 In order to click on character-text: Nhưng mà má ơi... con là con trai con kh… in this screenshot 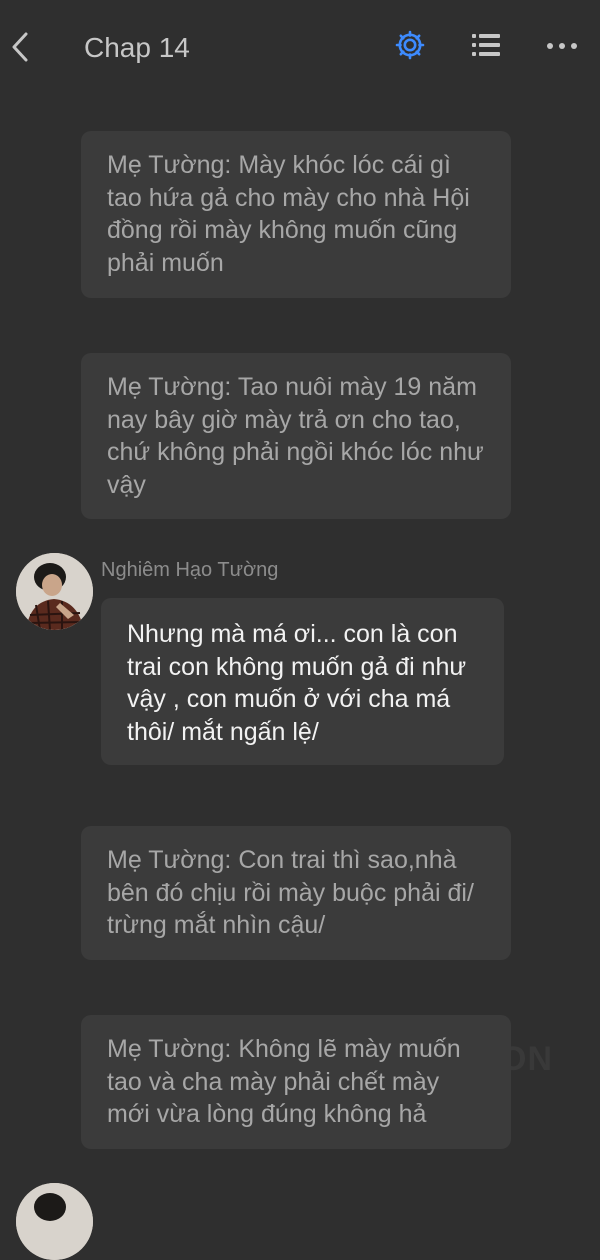, I will do `click(297, 683)`.